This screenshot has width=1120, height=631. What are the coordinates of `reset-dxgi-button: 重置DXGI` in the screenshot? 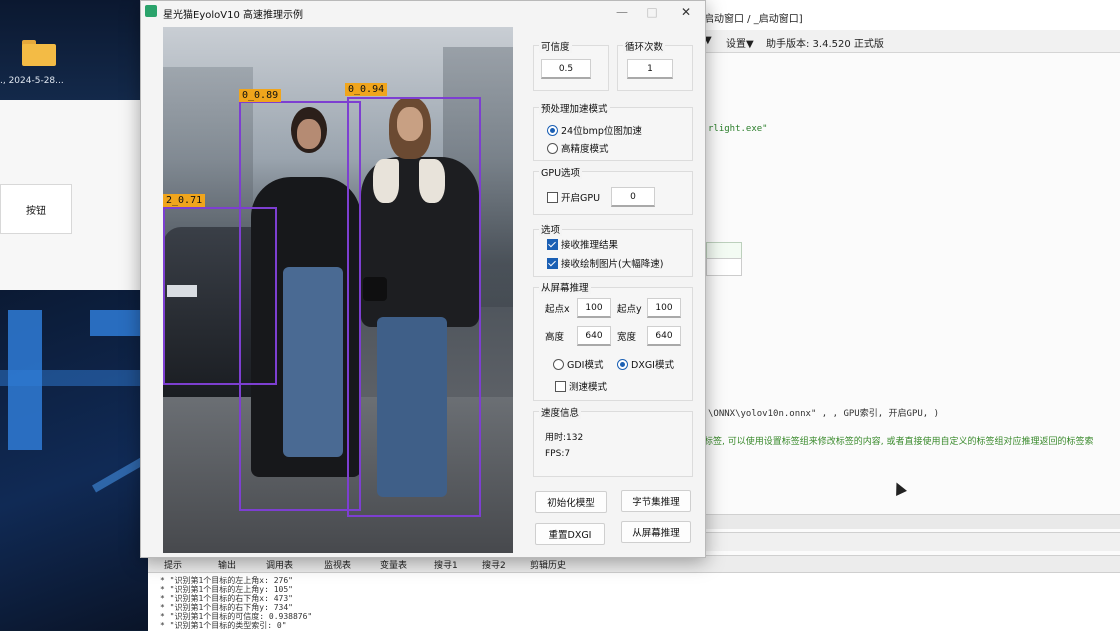 It's located at (570, 534).